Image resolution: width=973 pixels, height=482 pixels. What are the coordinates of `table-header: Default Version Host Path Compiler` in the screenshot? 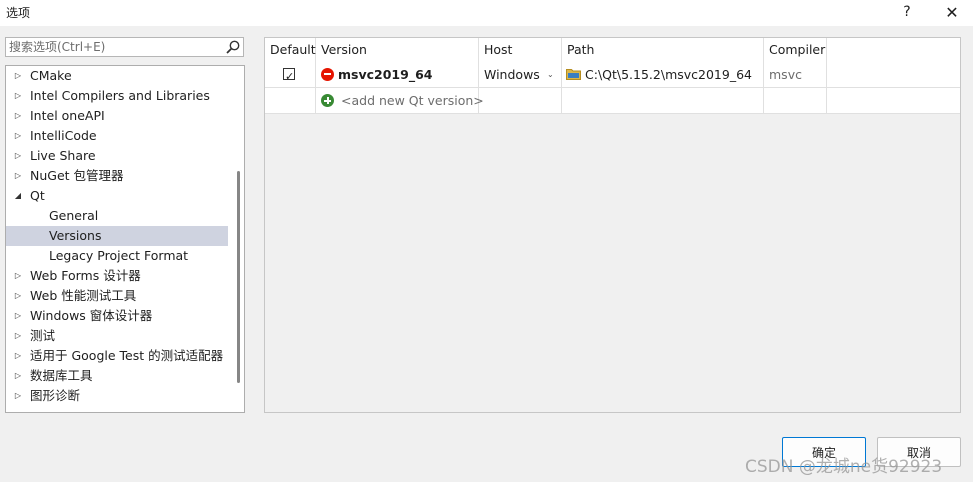 It's located at (612, 50).